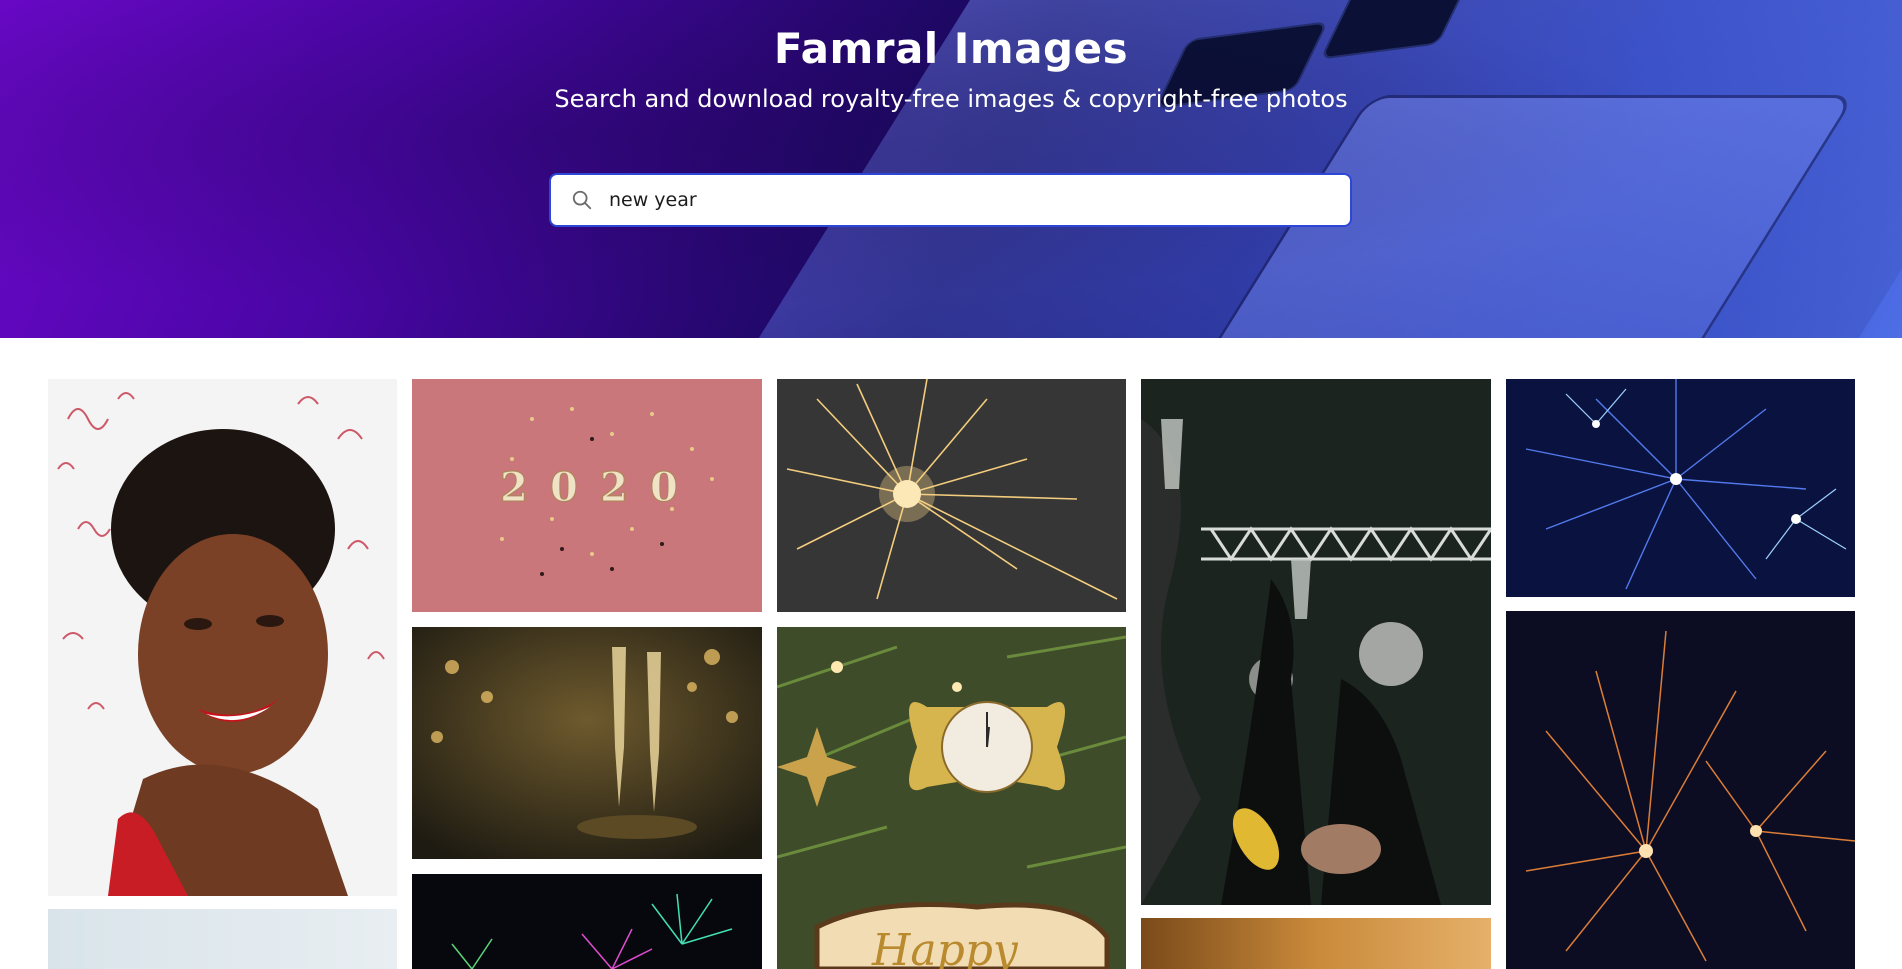 The height and width of the screenshot is (969, 1902). I want to click on orange-fireworks-photo, so click(1680, 790).